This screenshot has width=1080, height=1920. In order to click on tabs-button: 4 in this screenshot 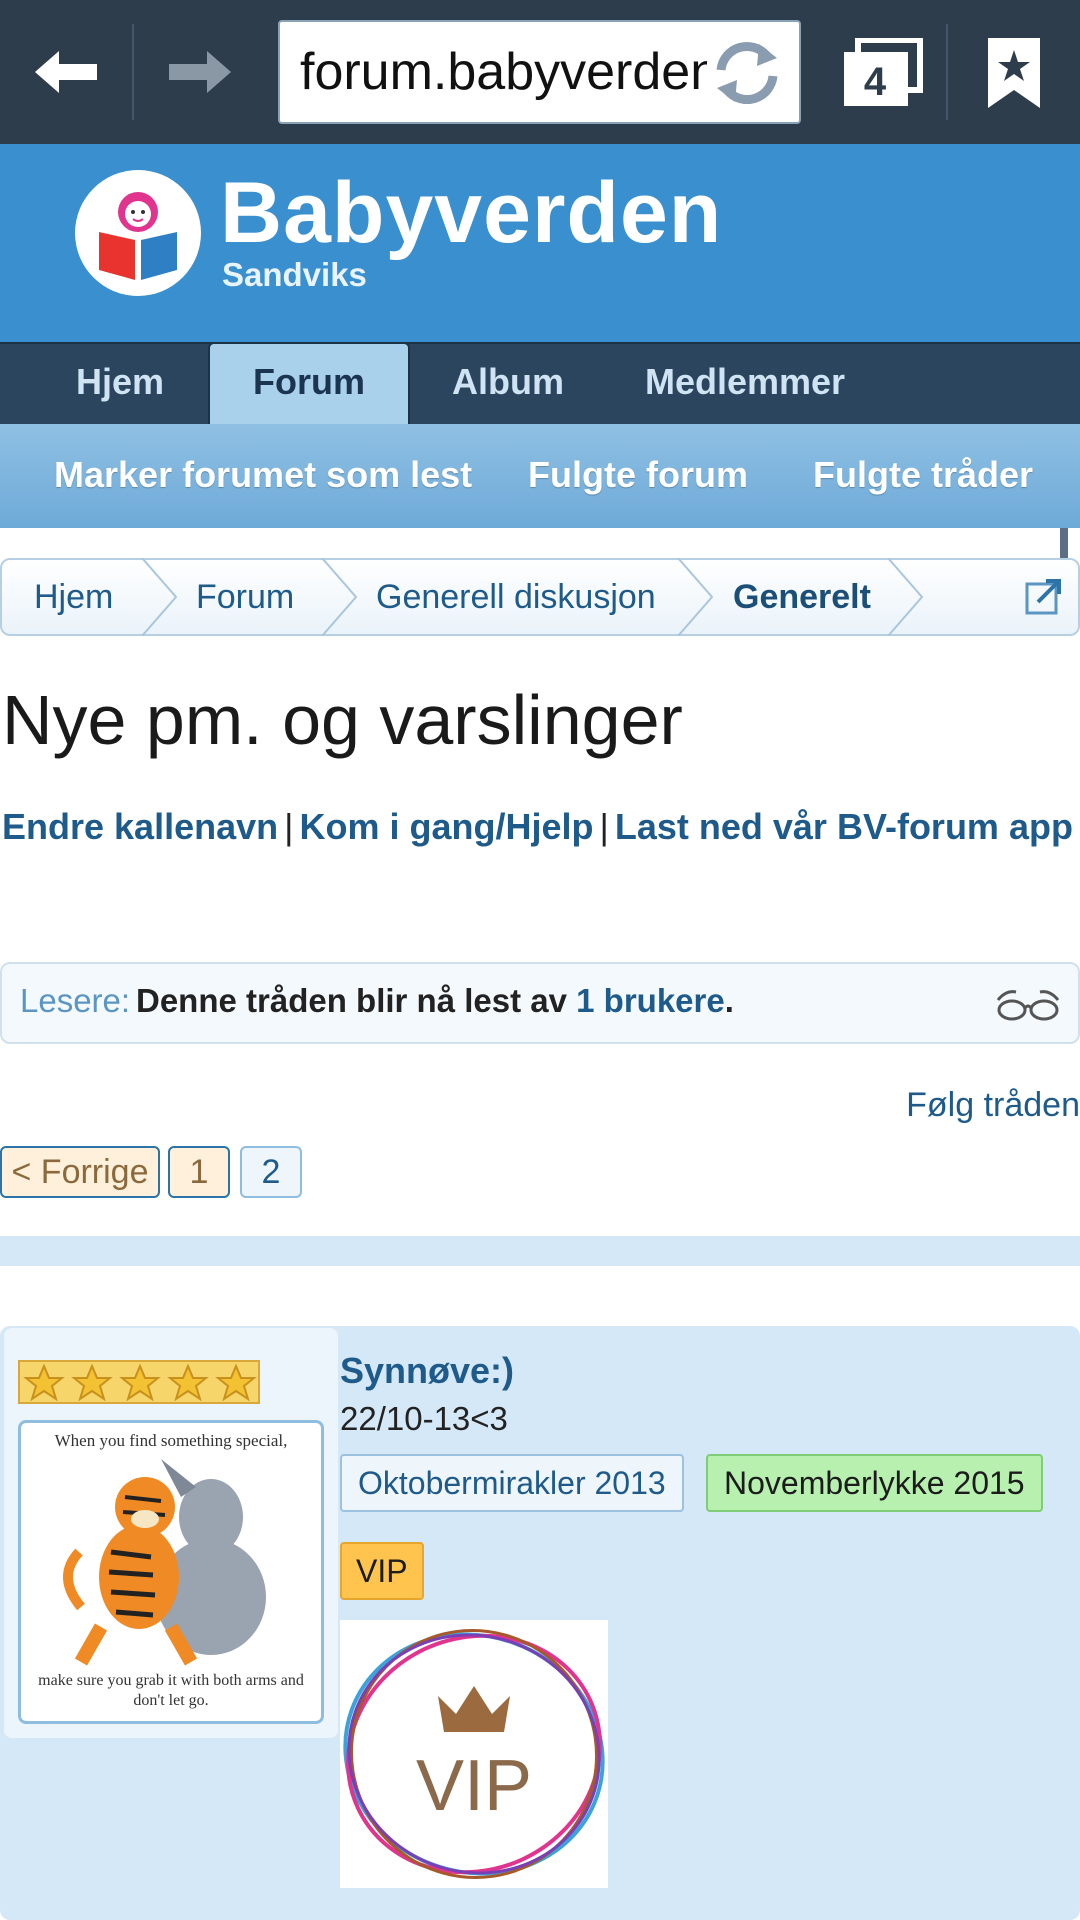, I will do `click(883, 73)`.